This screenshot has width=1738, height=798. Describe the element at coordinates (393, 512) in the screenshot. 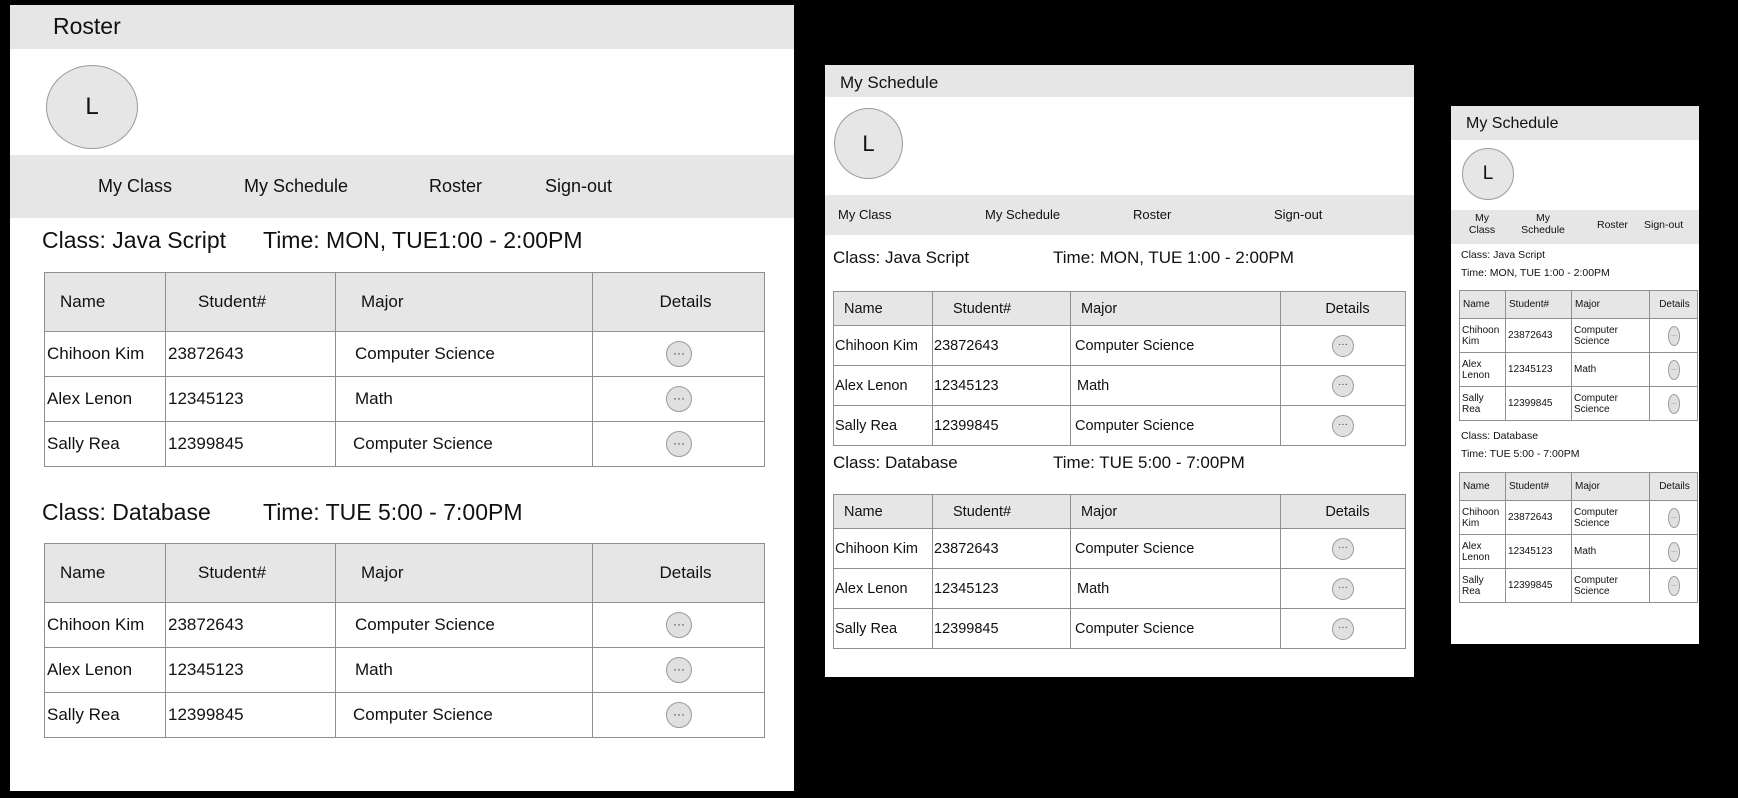

I see `class-time: Time: TUE 5:00 - 7:00PM` at that location.